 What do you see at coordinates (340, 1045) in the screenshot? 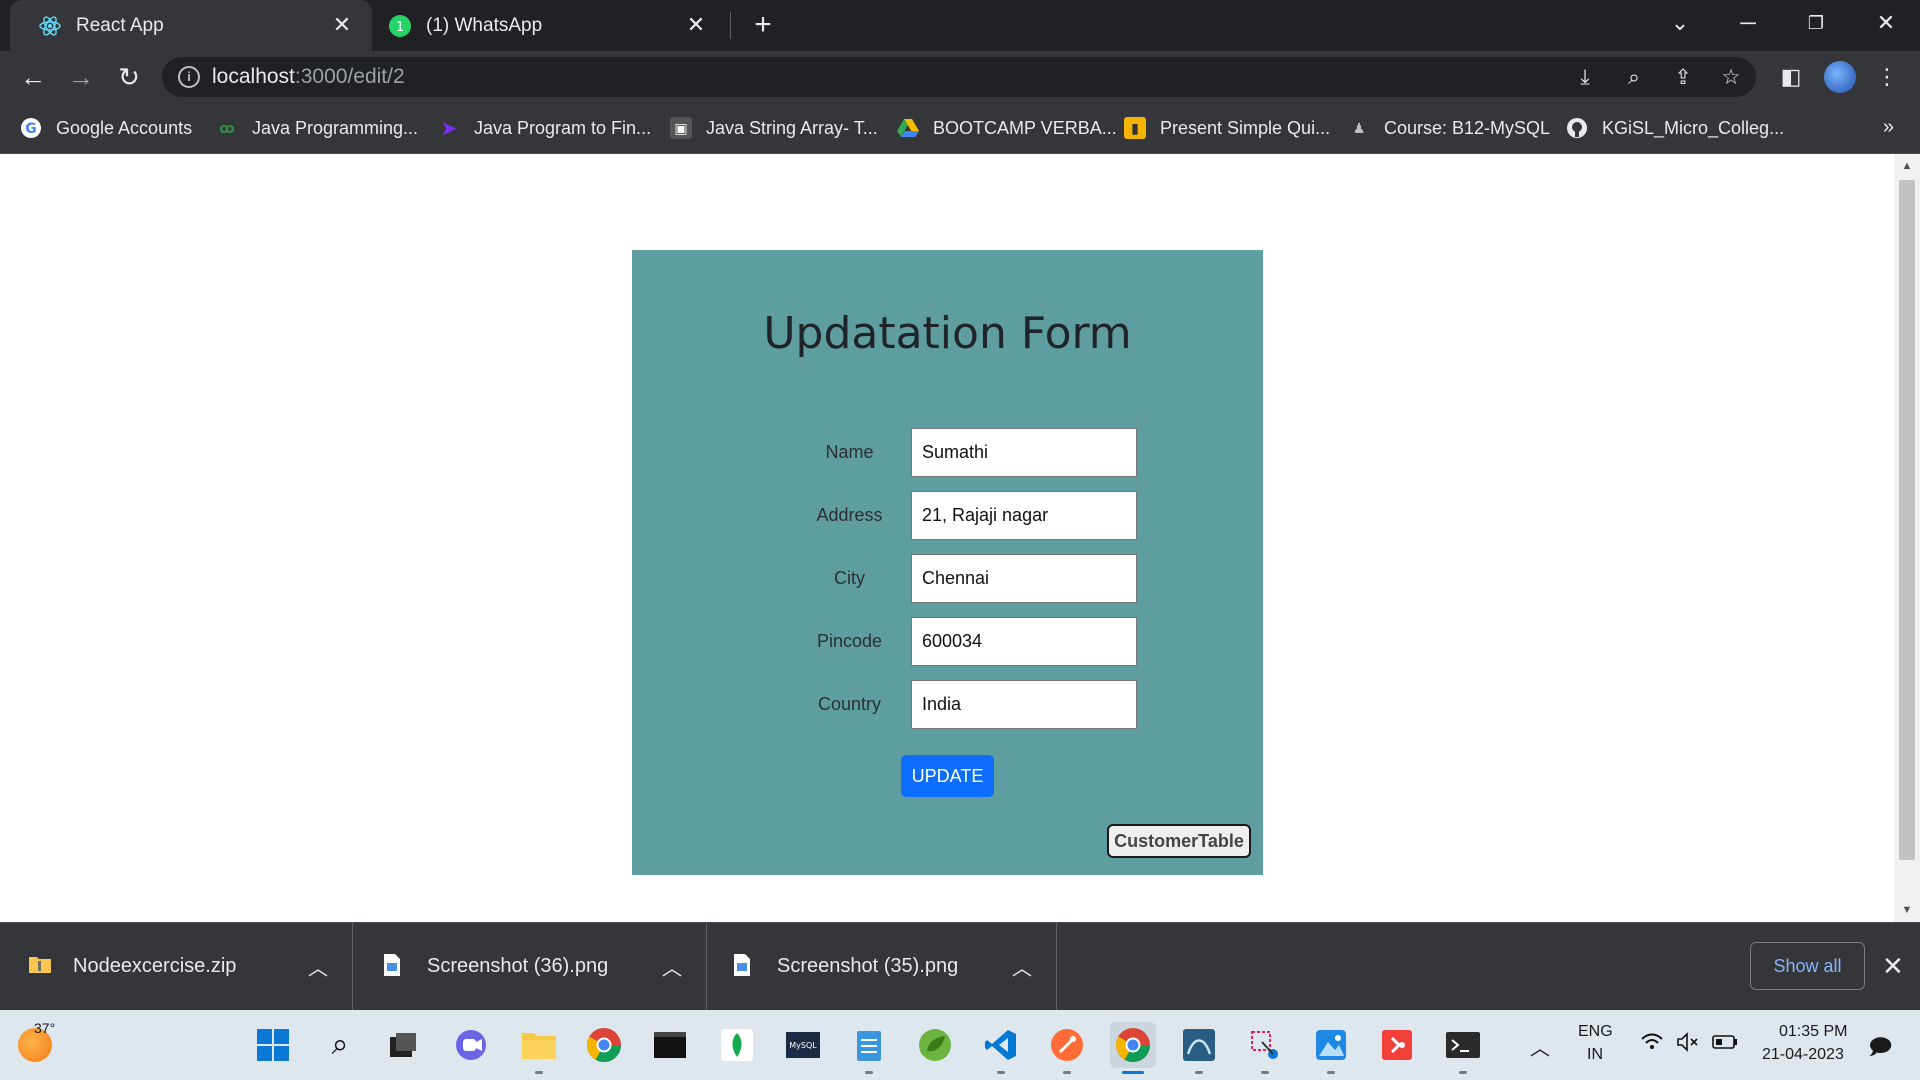
I see `search-icon: ⌕` at bounding box center [340, 1045].